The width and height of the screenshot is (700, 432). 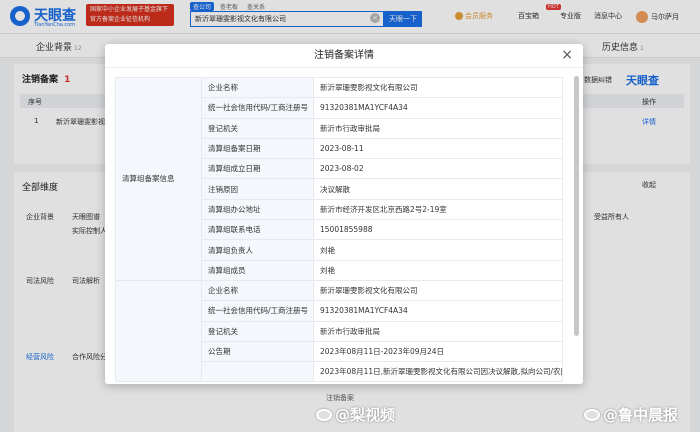 I want to click on field-label: 清算组成立日期, so click(x=257, y=169).